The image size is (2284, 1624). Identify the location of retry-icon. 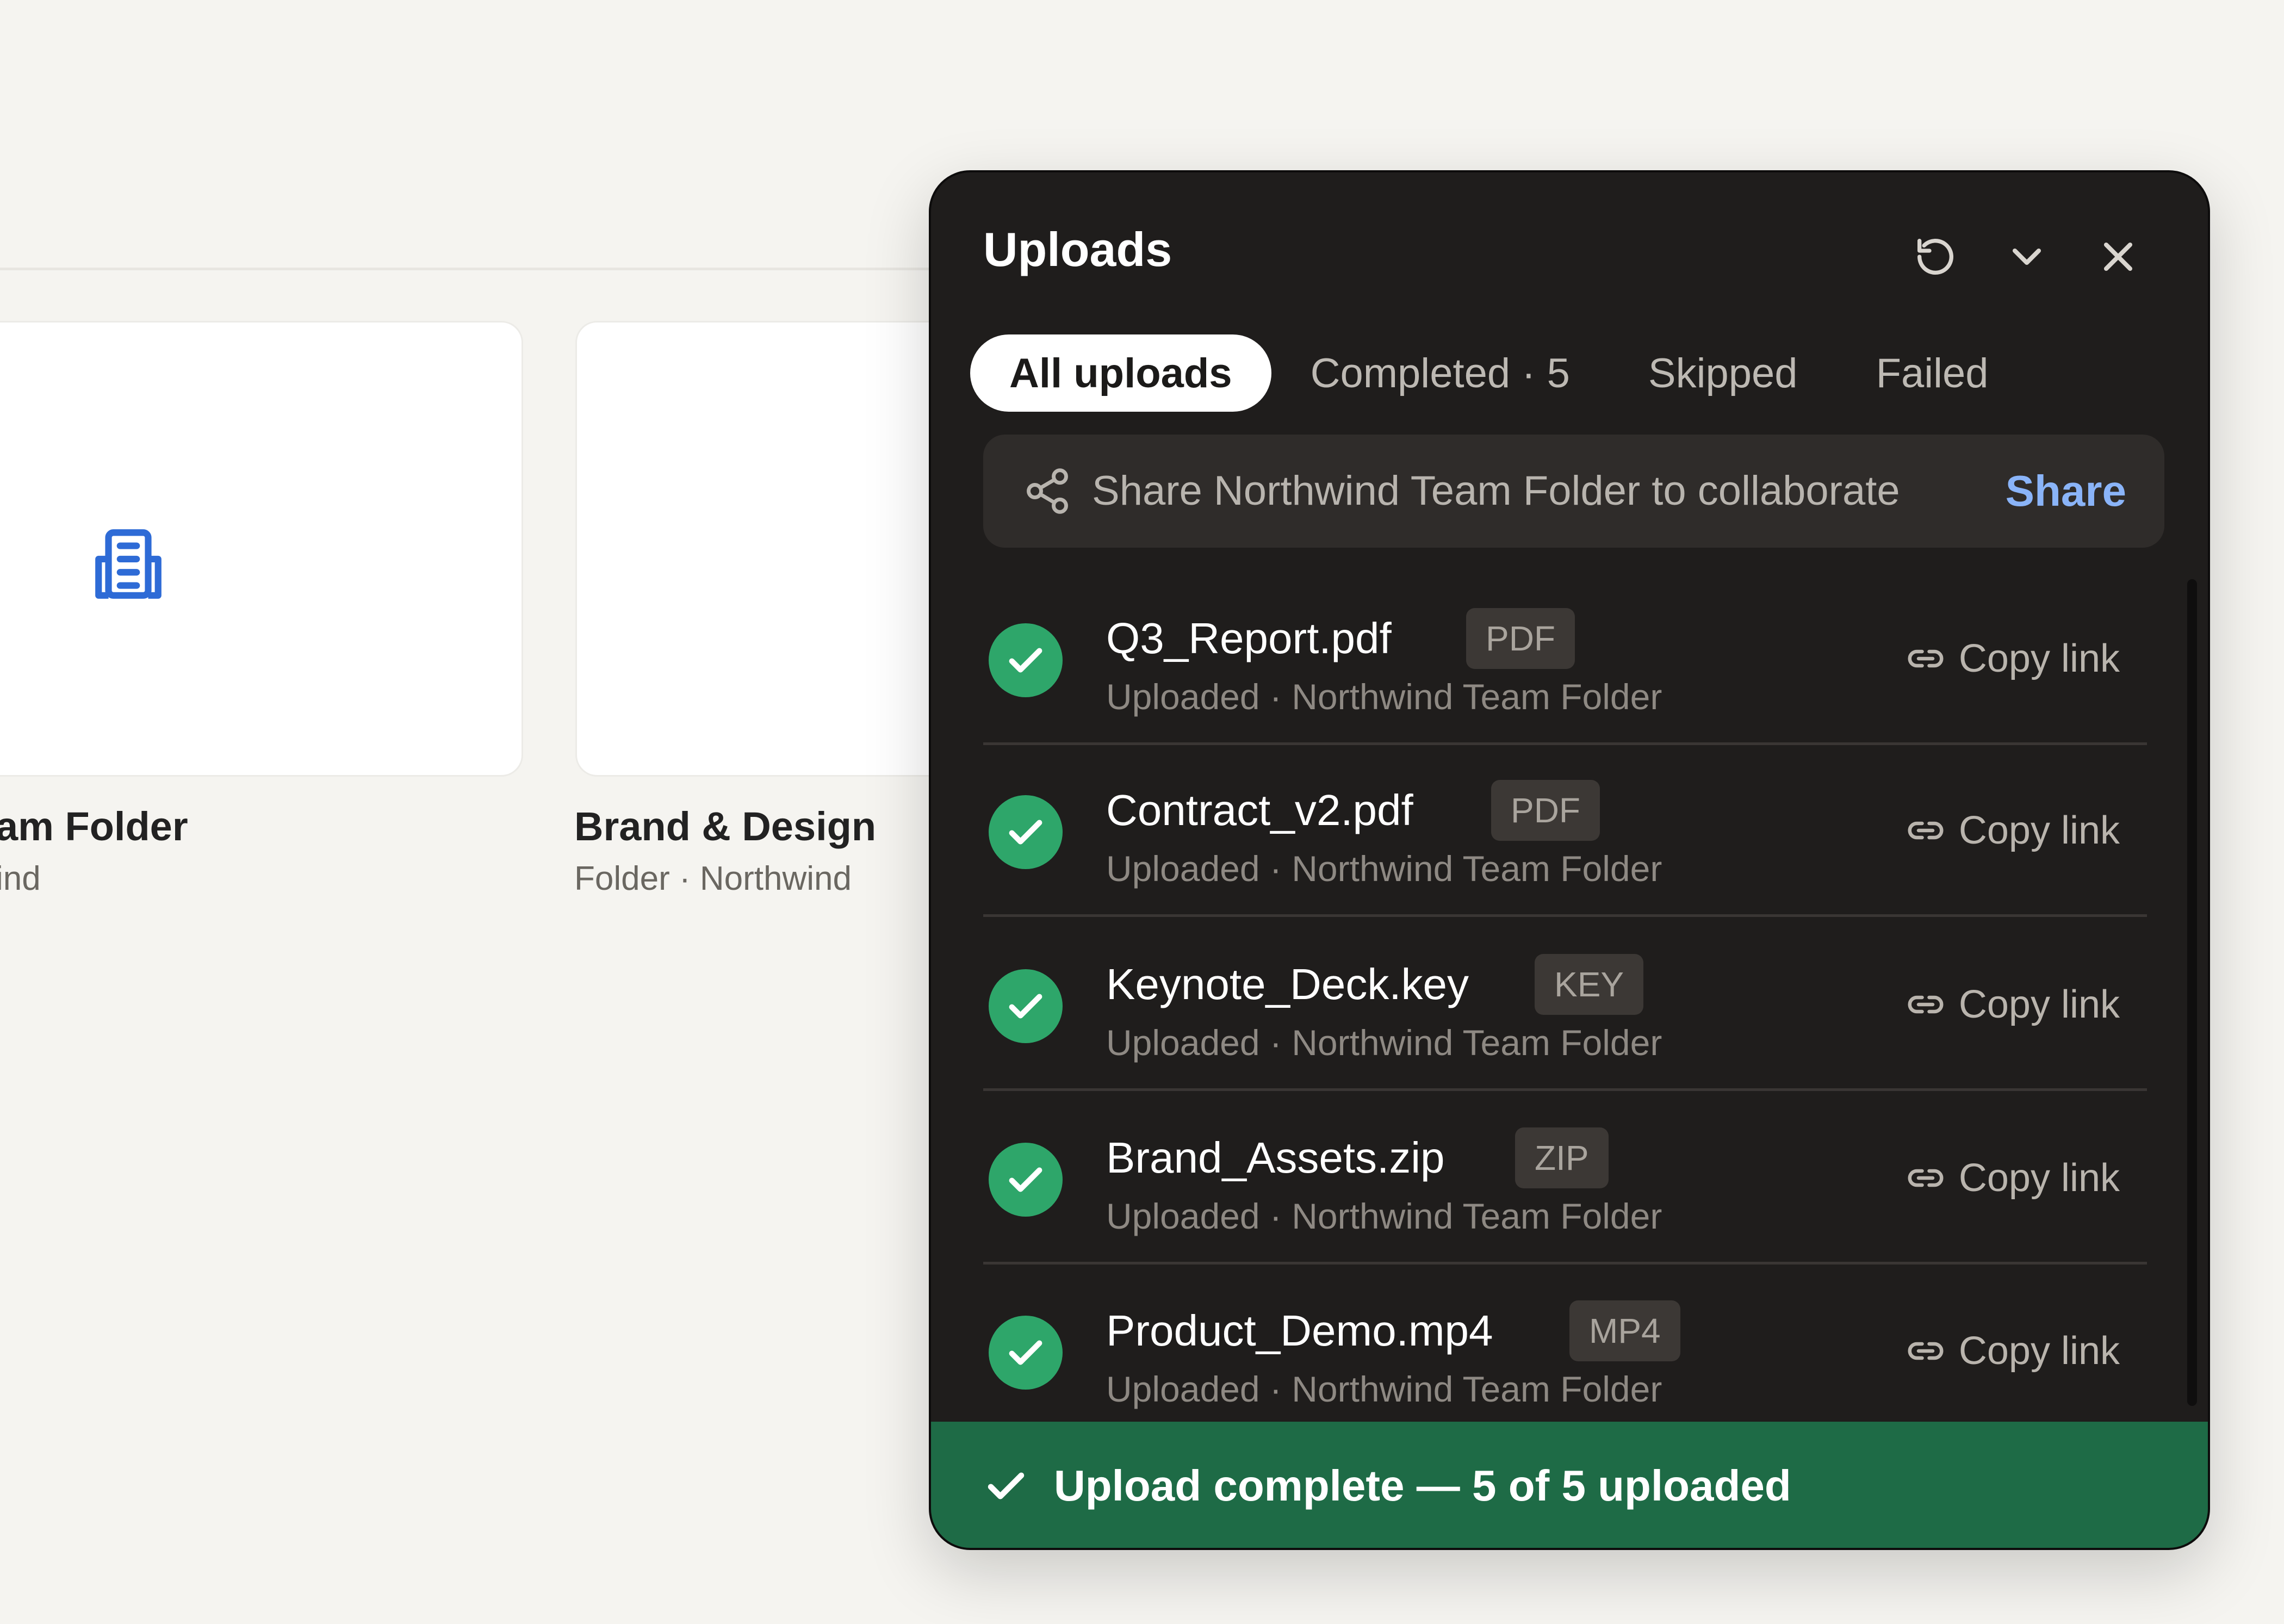
(1935, 257).